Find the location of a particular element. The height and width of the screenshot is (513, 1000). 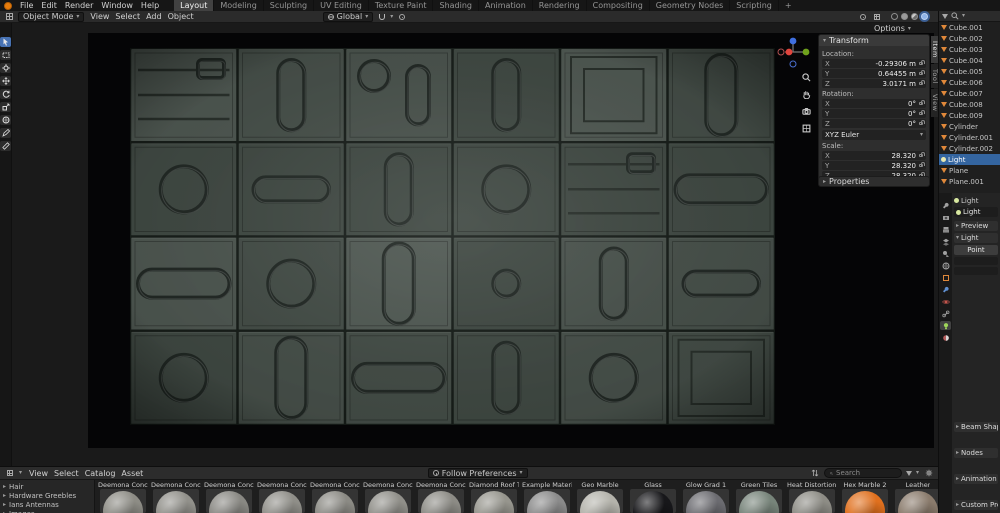

tool-annotate-button is located at coordinates (5, 133).